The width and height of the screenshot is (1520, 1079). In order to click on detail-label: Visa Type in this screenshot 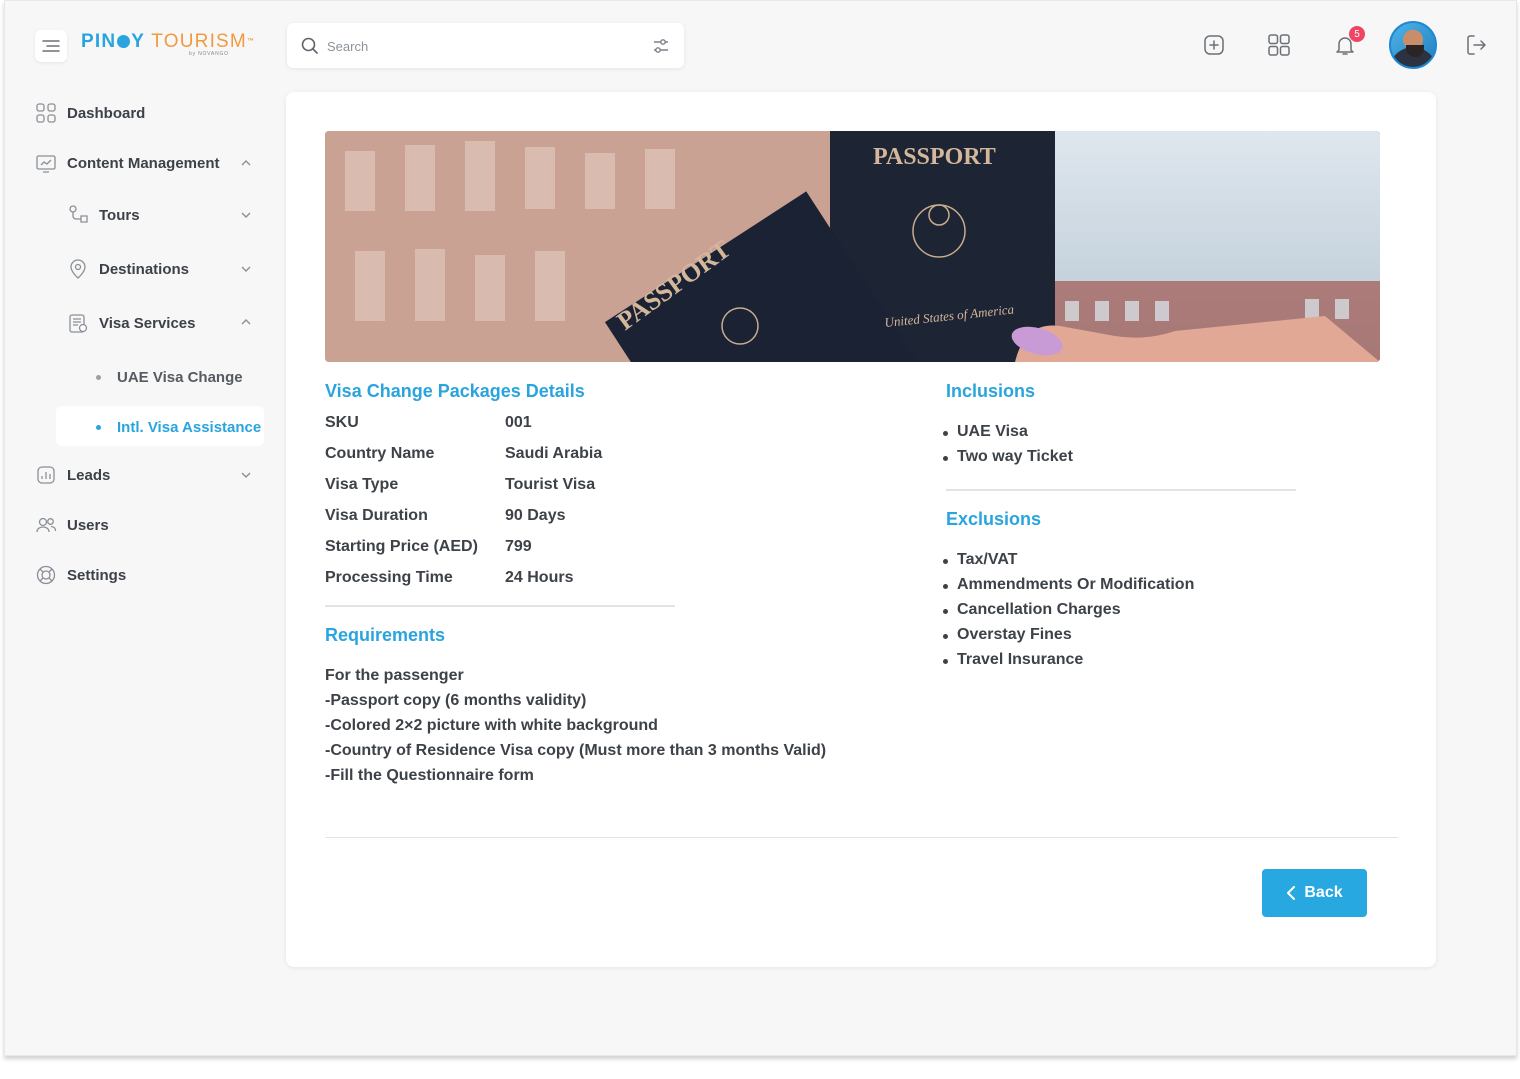, I will do `click(362, 484)`.